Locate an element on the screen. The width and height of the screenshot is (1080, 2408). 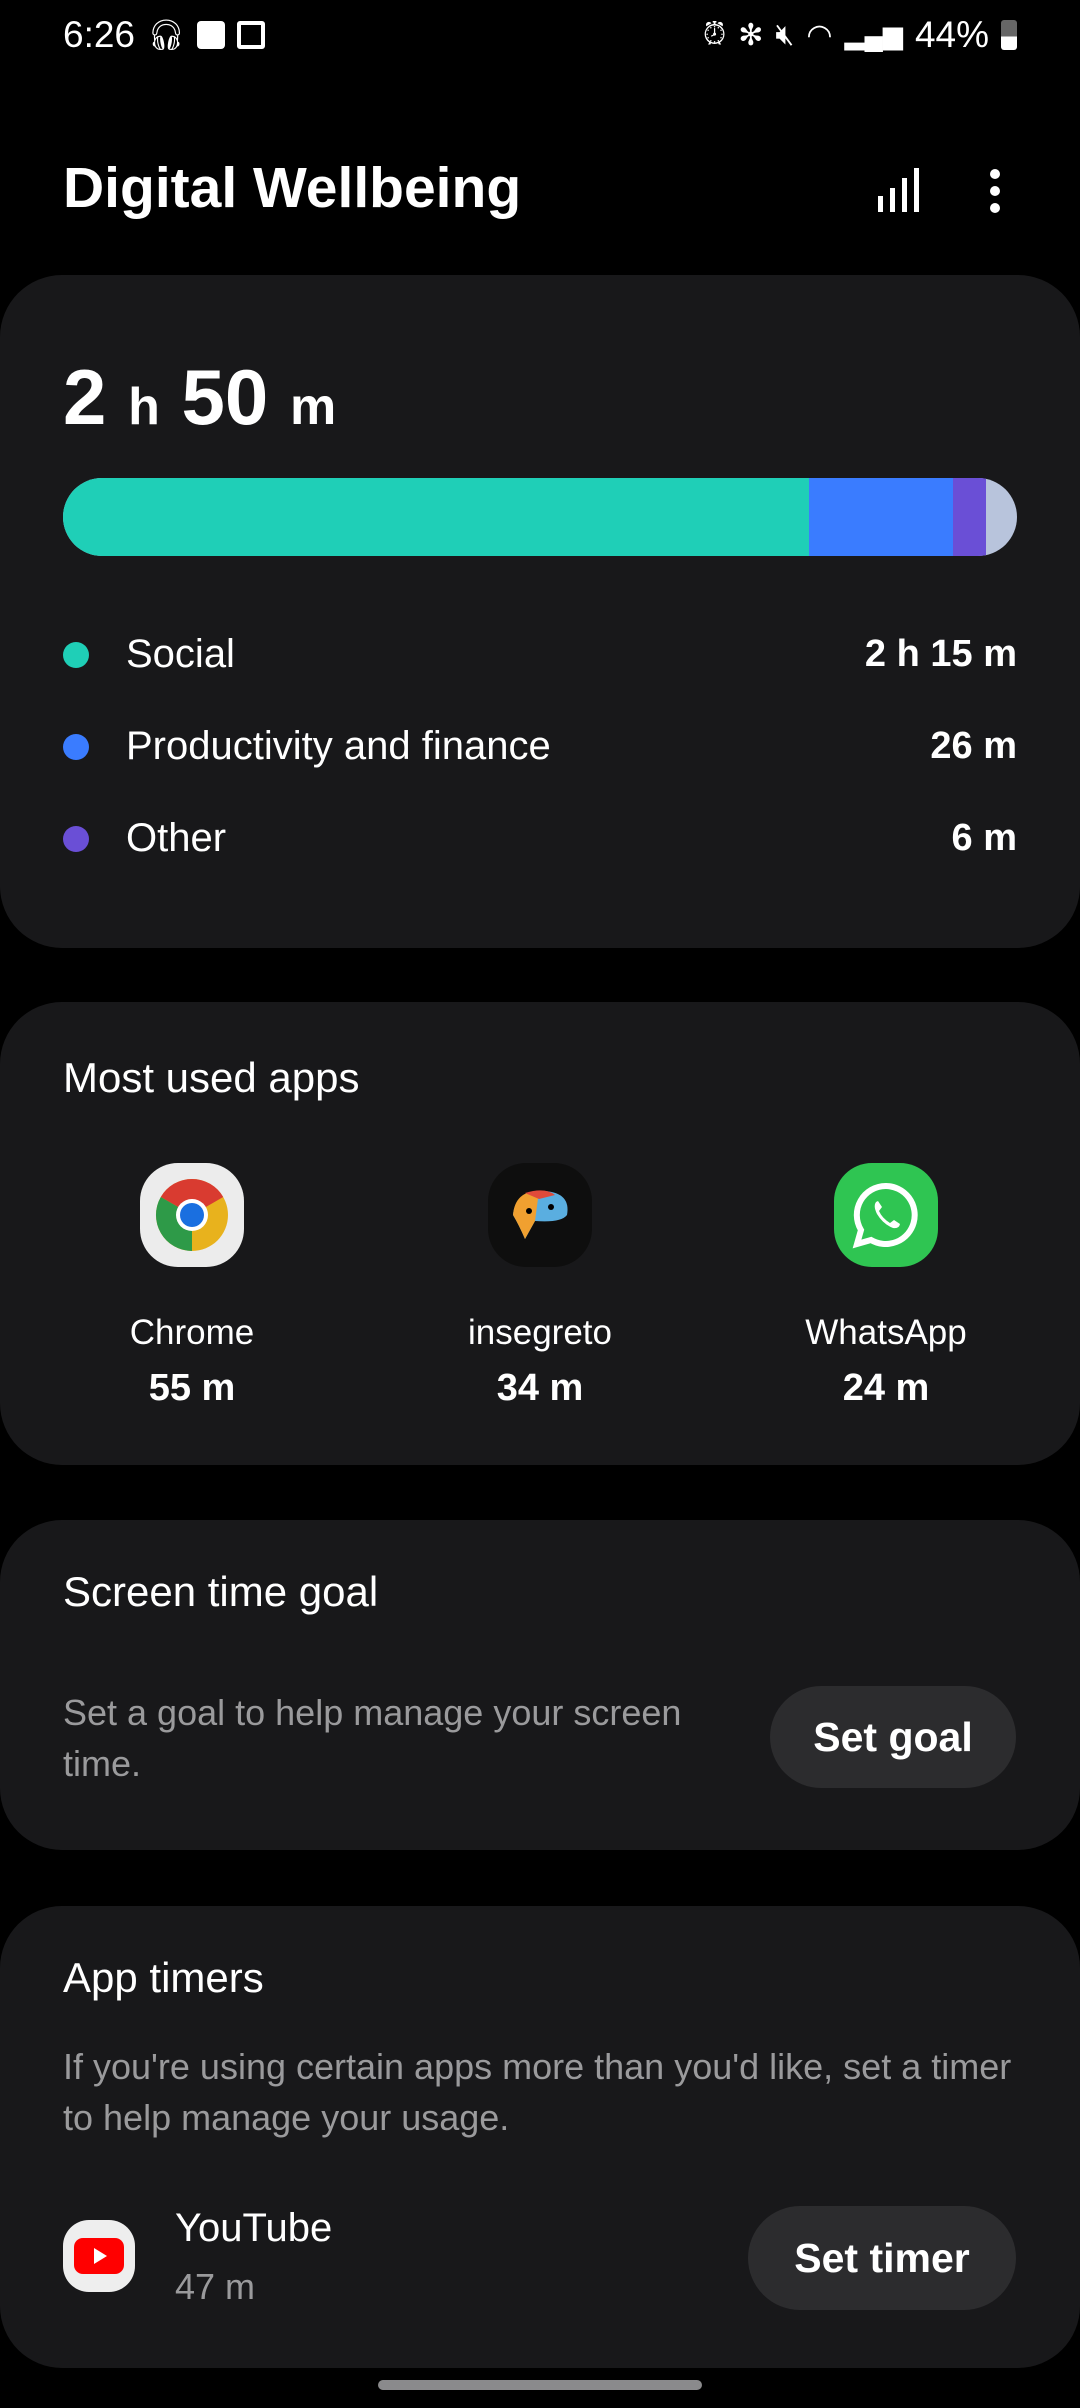
alarm-icon: ⏰︎ is located at coordinates (714, 34).